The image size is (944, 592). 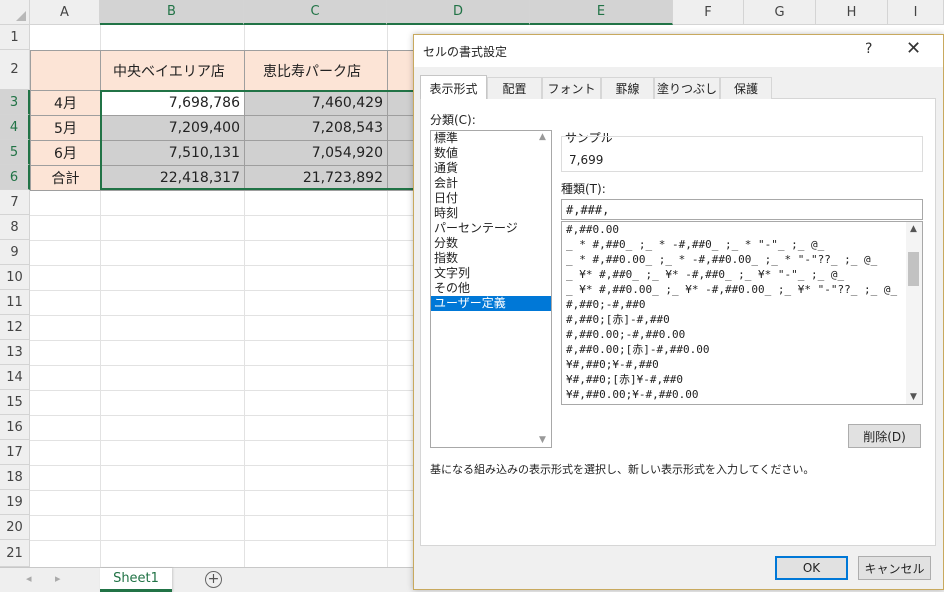 What do you see at coordinates (868, 49) in the screenshot?
I see `help-icon: ?` at bounding box center [868, 49].